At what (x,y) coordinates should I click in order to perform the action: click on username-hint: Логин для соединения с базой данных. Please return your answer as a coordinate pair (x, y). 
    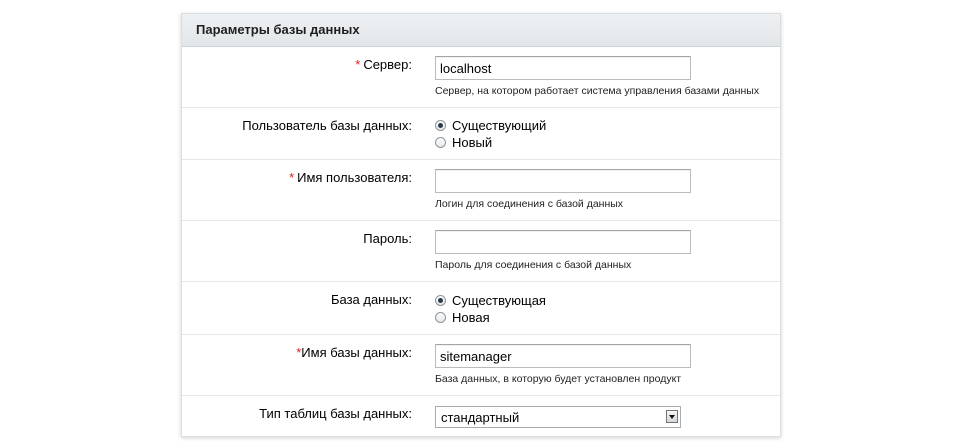
    Looking at the image, I should click on (529, 204).